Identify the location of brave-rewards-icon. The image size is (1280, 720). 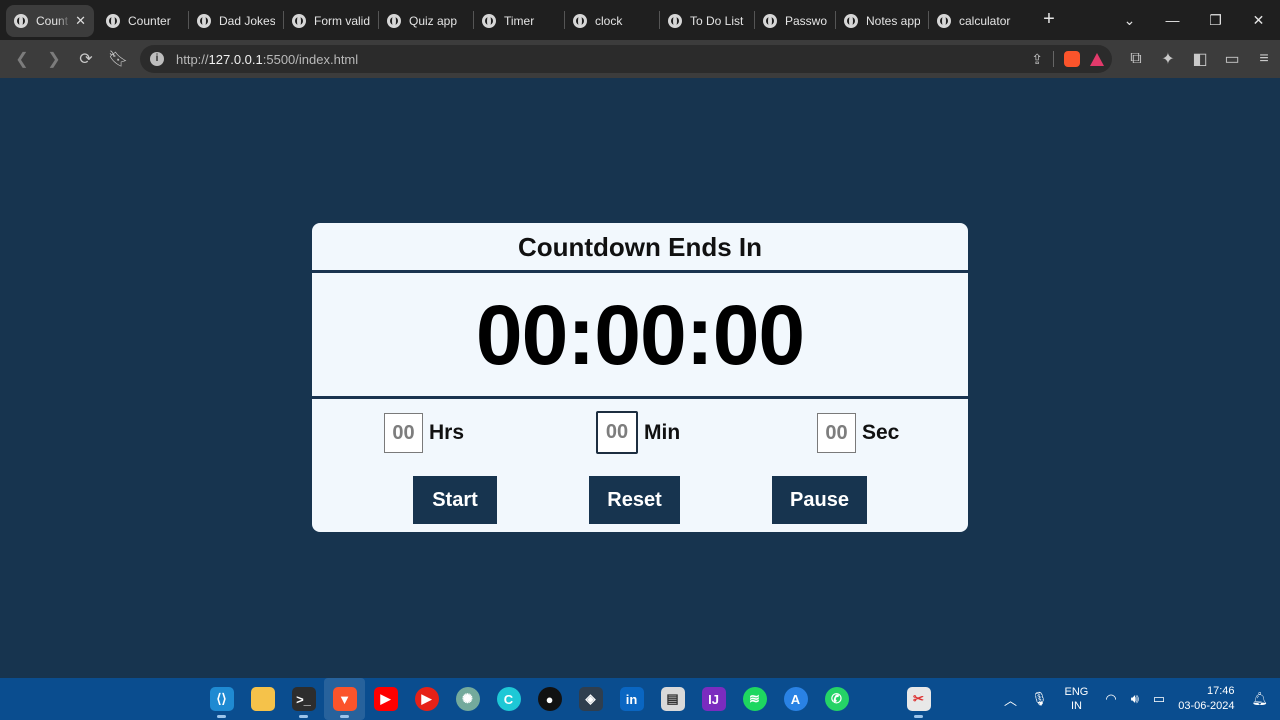
(1097, 59).